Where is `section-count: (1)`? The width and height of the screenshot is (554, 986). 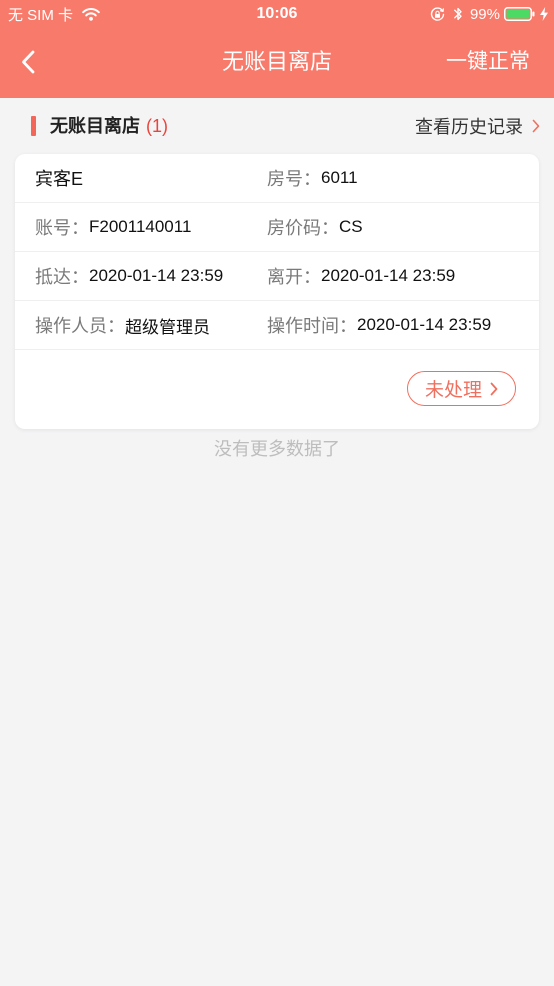 section-count: (1) is located at coordinates (157, 126).